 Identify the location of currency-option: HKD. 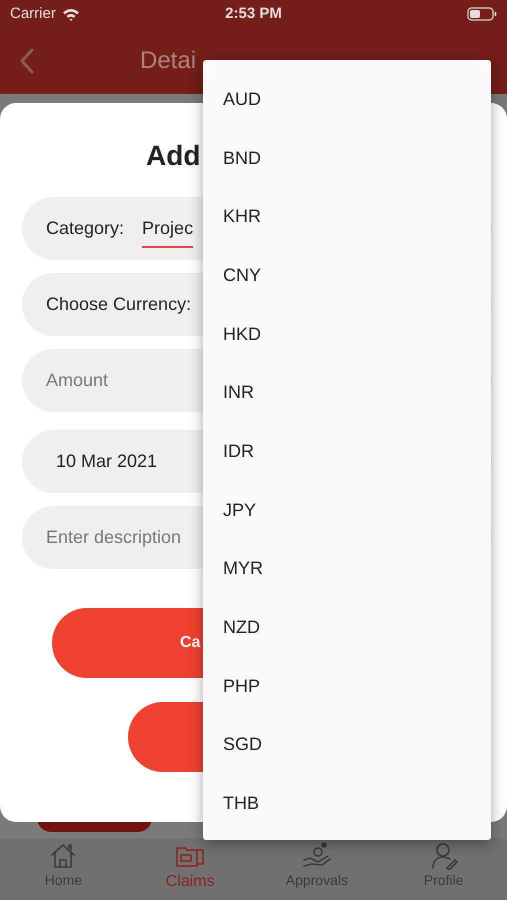
(347, 334).